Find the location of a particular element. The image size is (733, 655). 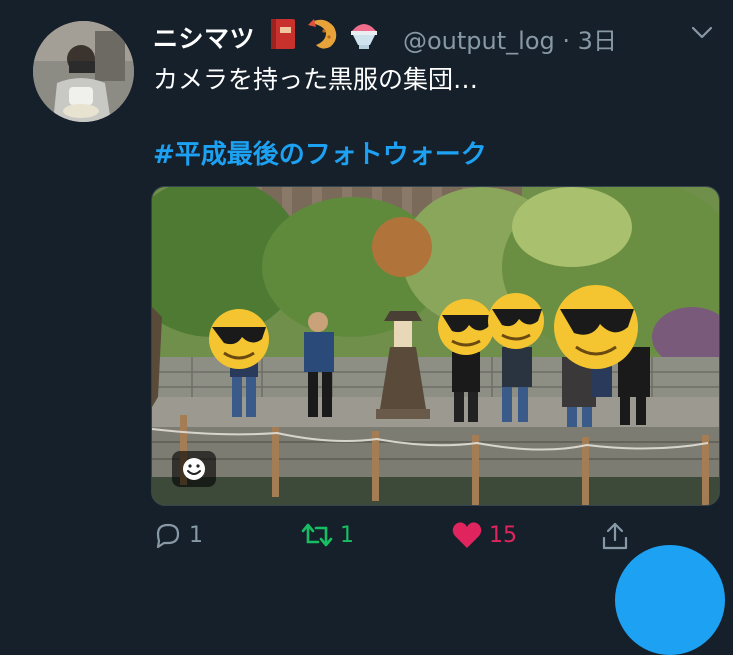

hashtag-link: #平成最後のフォトウォーク is located at coordinates (320, 152).